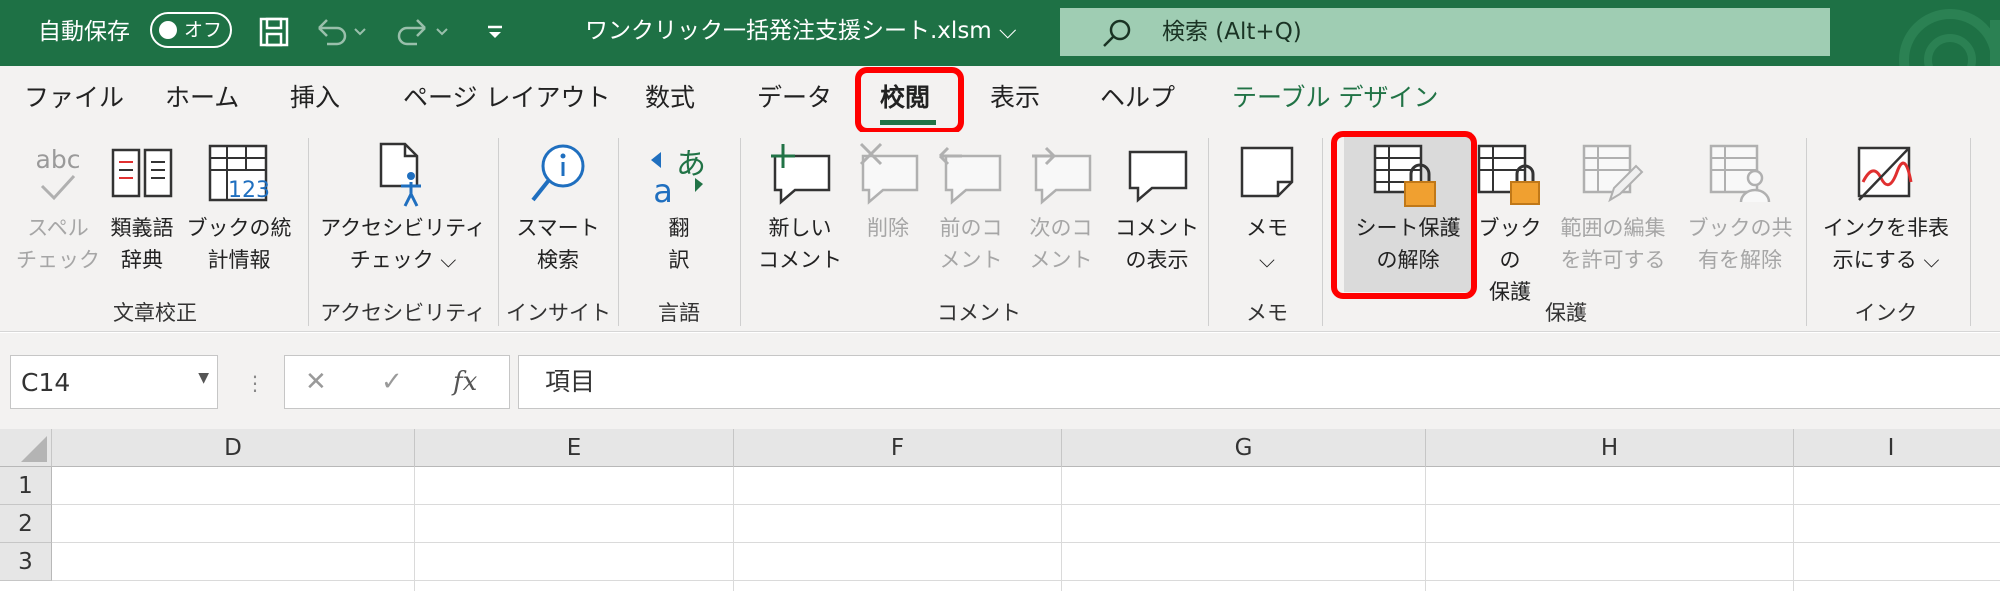 The height and width of the screenshot is (591, 2000). I want to click on check-accessibility-button: アクセシビリティ チェック ⌵, so click(403, 212).